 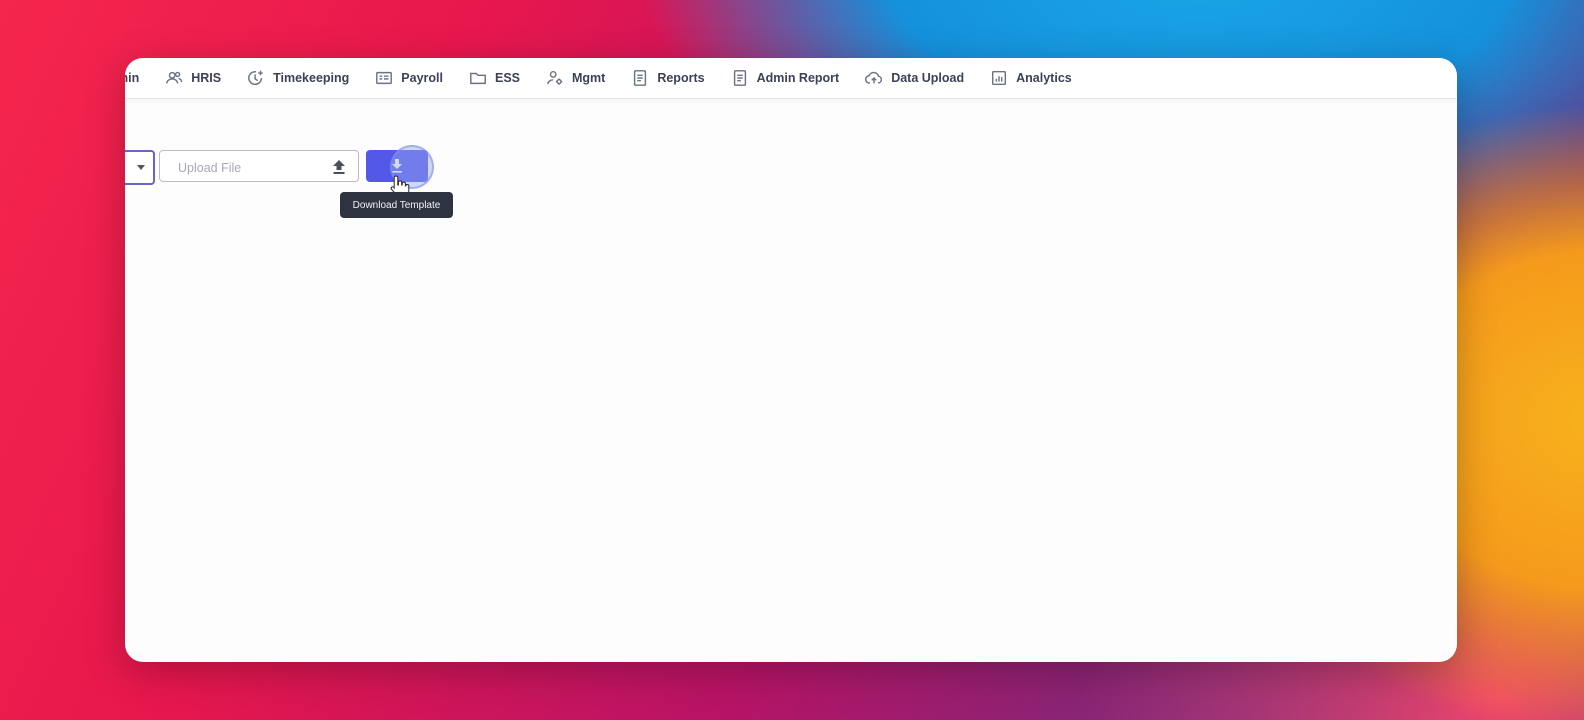 What do you see at coordinates (478, 78) in the screenshot?
I see `folder-icon` at bounding box center [478, 78].